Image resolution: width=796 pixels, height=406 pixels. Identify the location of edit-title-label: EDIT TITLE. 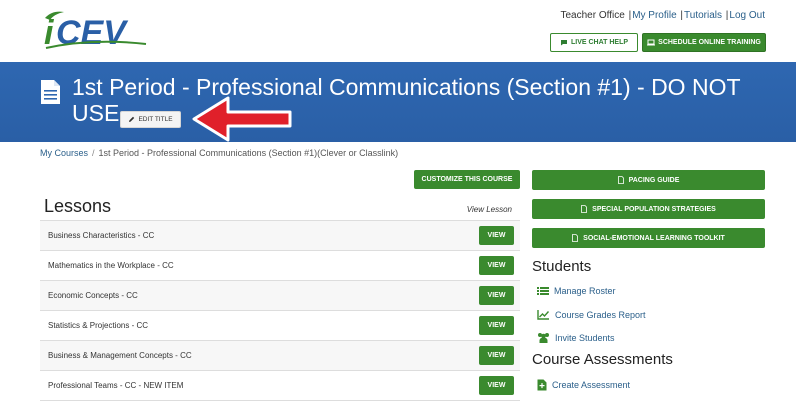
(155, 119).